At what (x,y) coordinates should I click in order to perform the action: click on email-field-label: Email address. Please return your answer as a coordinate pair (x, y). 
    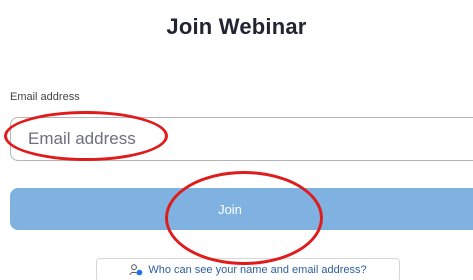
    Looking at the image, I should click on (45, 97).